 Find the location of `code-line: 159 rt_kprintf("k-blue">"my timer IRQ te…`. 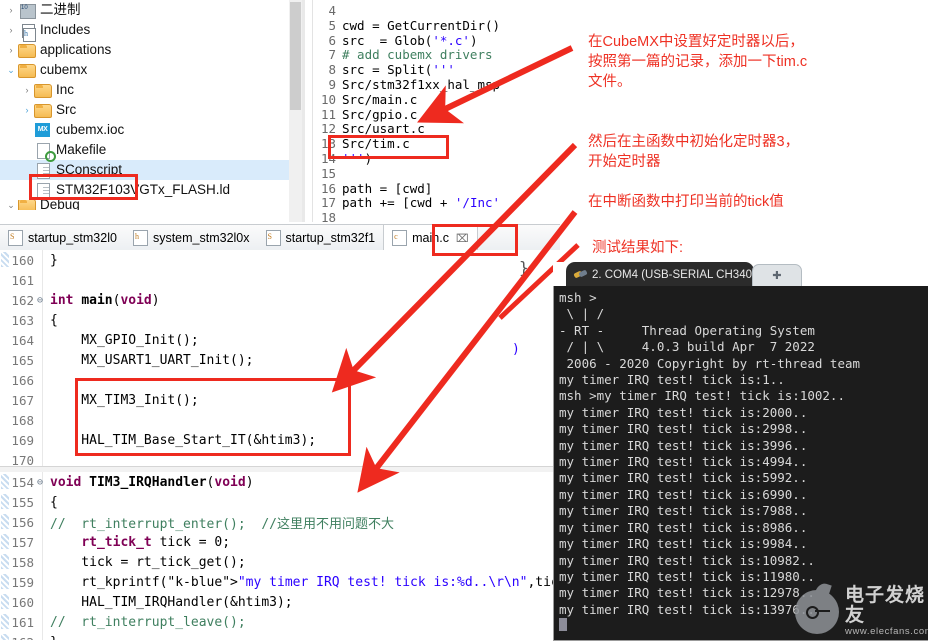

code-line: 159 rt_kprintf("k-blue">"my timer IRQ te… is located at coordinates (280, 582).